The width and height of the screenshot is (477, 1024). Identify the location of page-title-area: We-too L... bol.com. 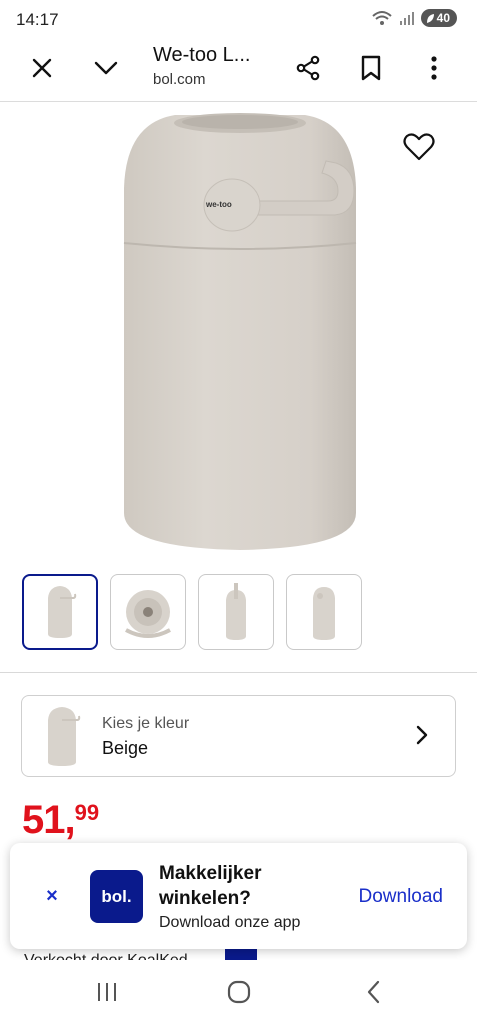
(218, 66).